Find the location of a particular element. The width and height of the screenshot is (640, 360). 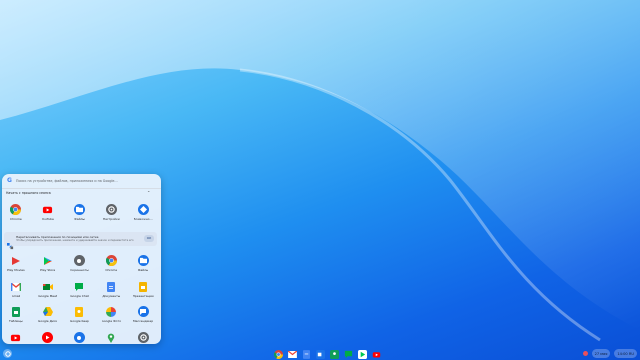

app-photos: Google Фото is located at coordinates (111, 314).